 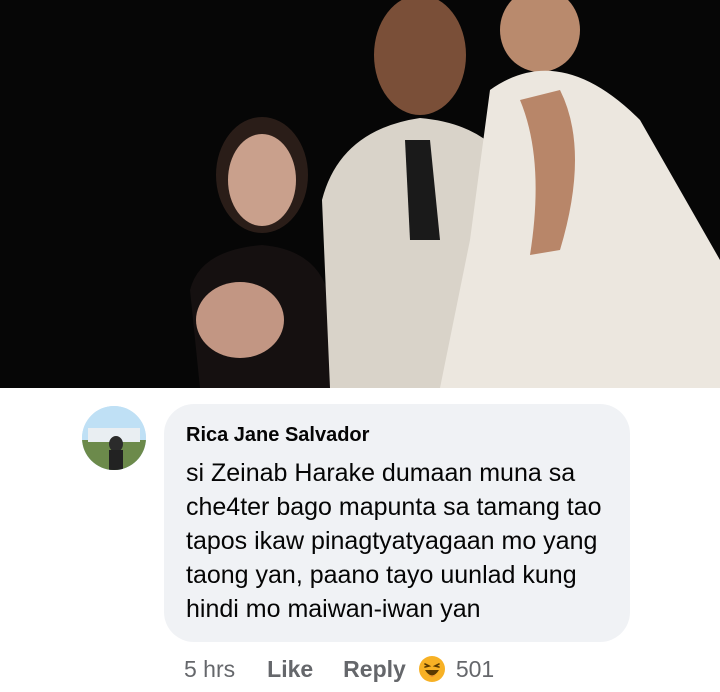 I want to click on like-button: Like, so click(x=290, y=669).